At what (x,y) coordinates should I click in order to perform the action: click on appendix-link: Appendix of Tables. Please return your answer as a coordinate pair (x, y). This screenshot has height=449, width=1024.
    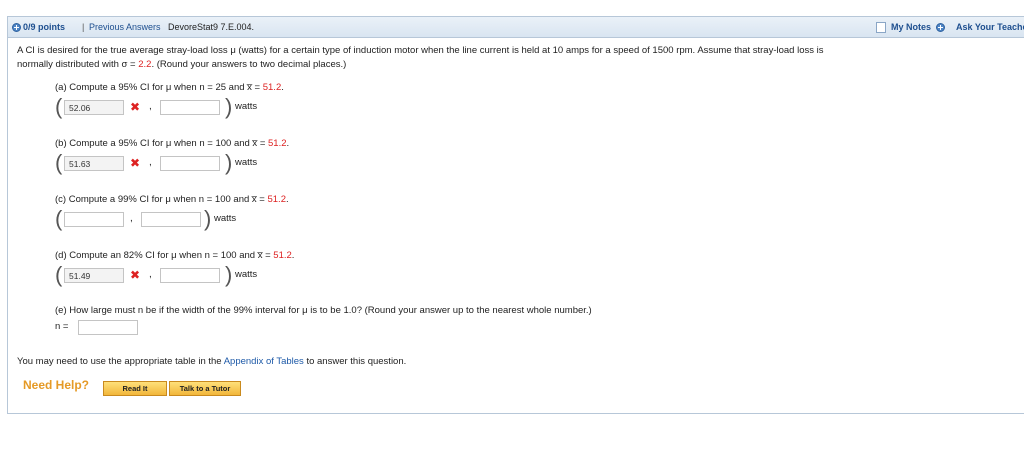
    Looking at the image, I should click on (264, 361).